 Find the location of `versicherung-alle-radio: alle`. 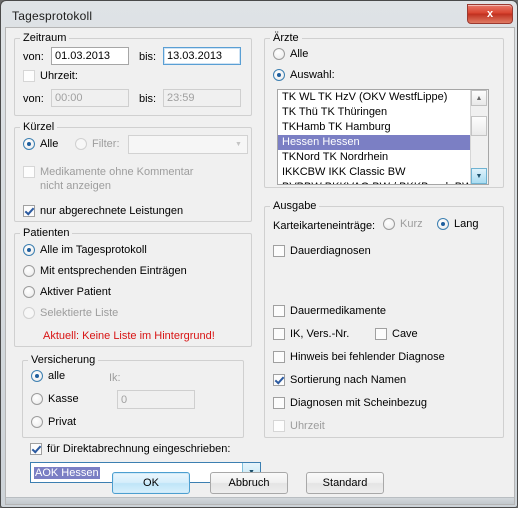

versicherung-alle-radio: alle is located at coordinates (48, 376).